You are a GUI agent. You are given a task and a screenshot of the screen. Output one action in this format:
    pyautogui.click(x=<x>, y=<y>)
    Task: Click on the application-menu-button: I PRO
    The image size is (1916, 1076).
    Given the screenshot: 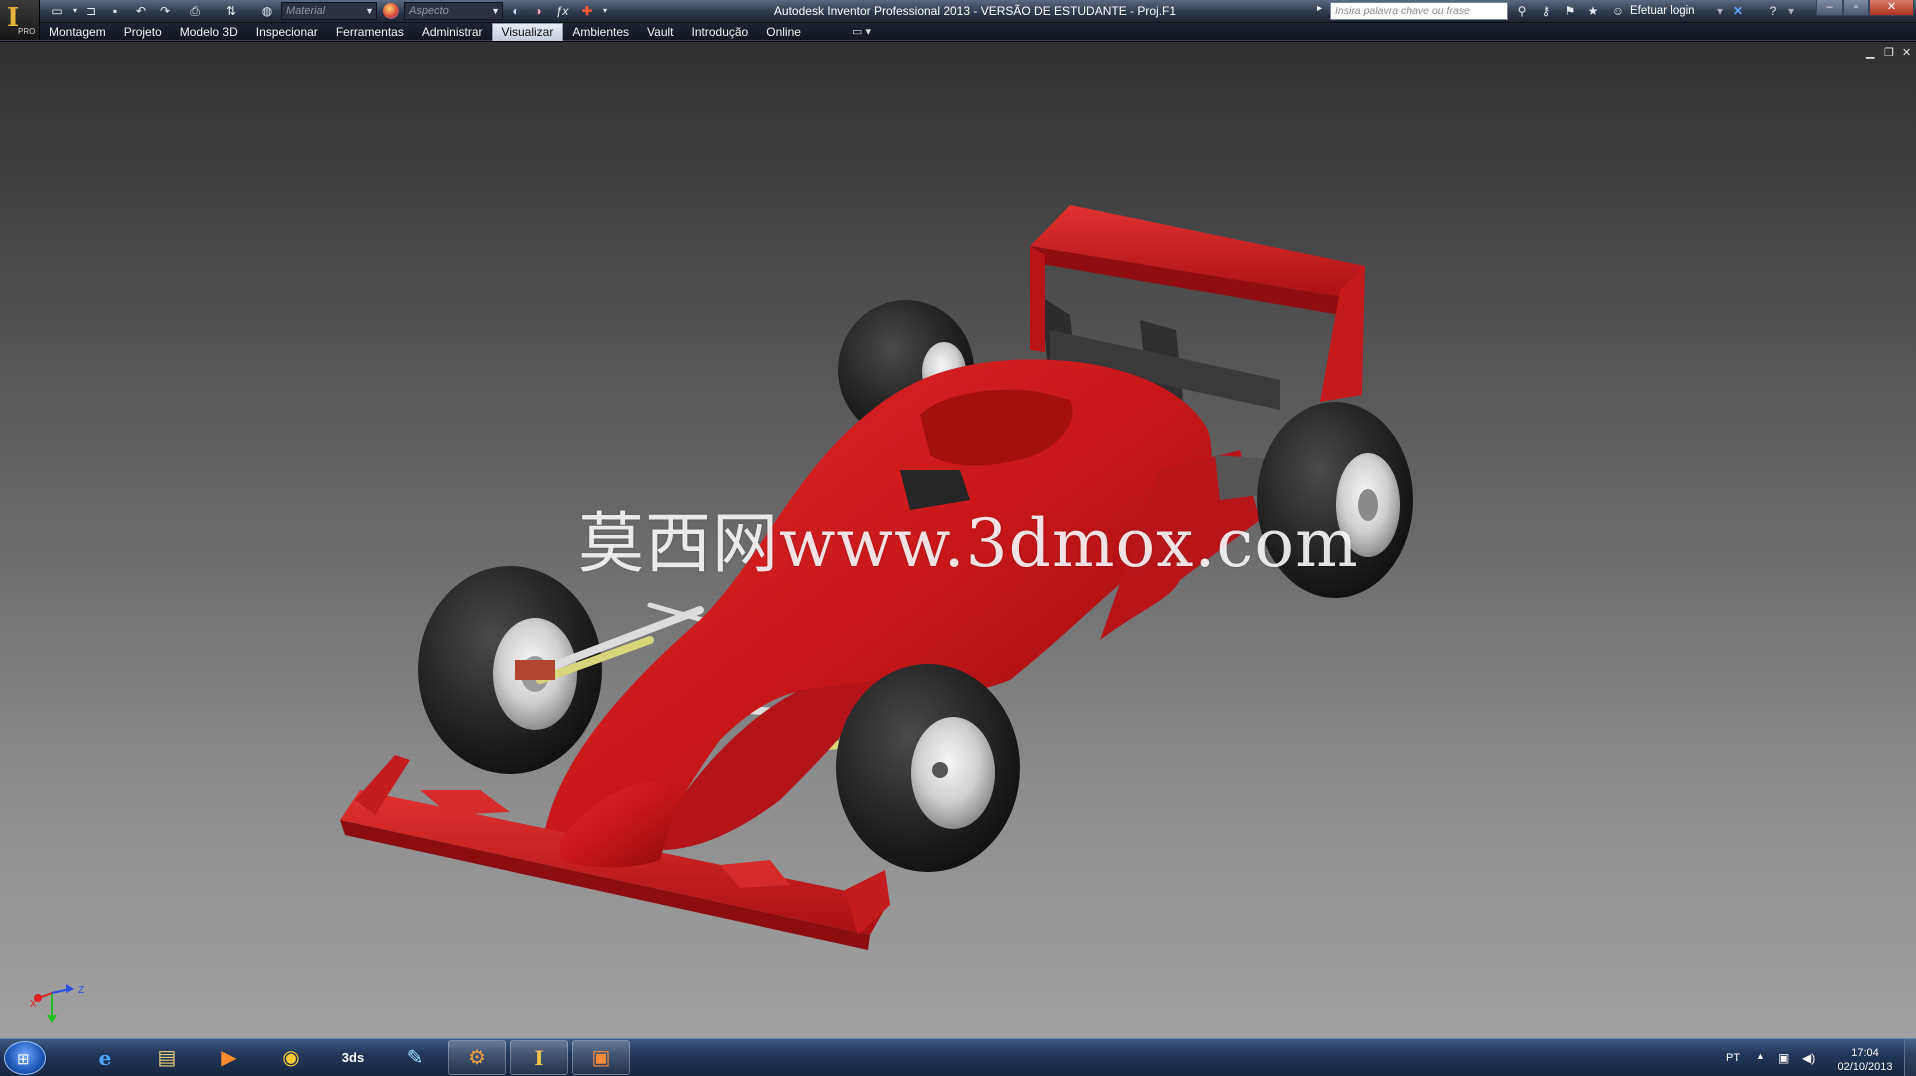 What is the action you would take?
    pyautogui.click(x=20, y=20)
    